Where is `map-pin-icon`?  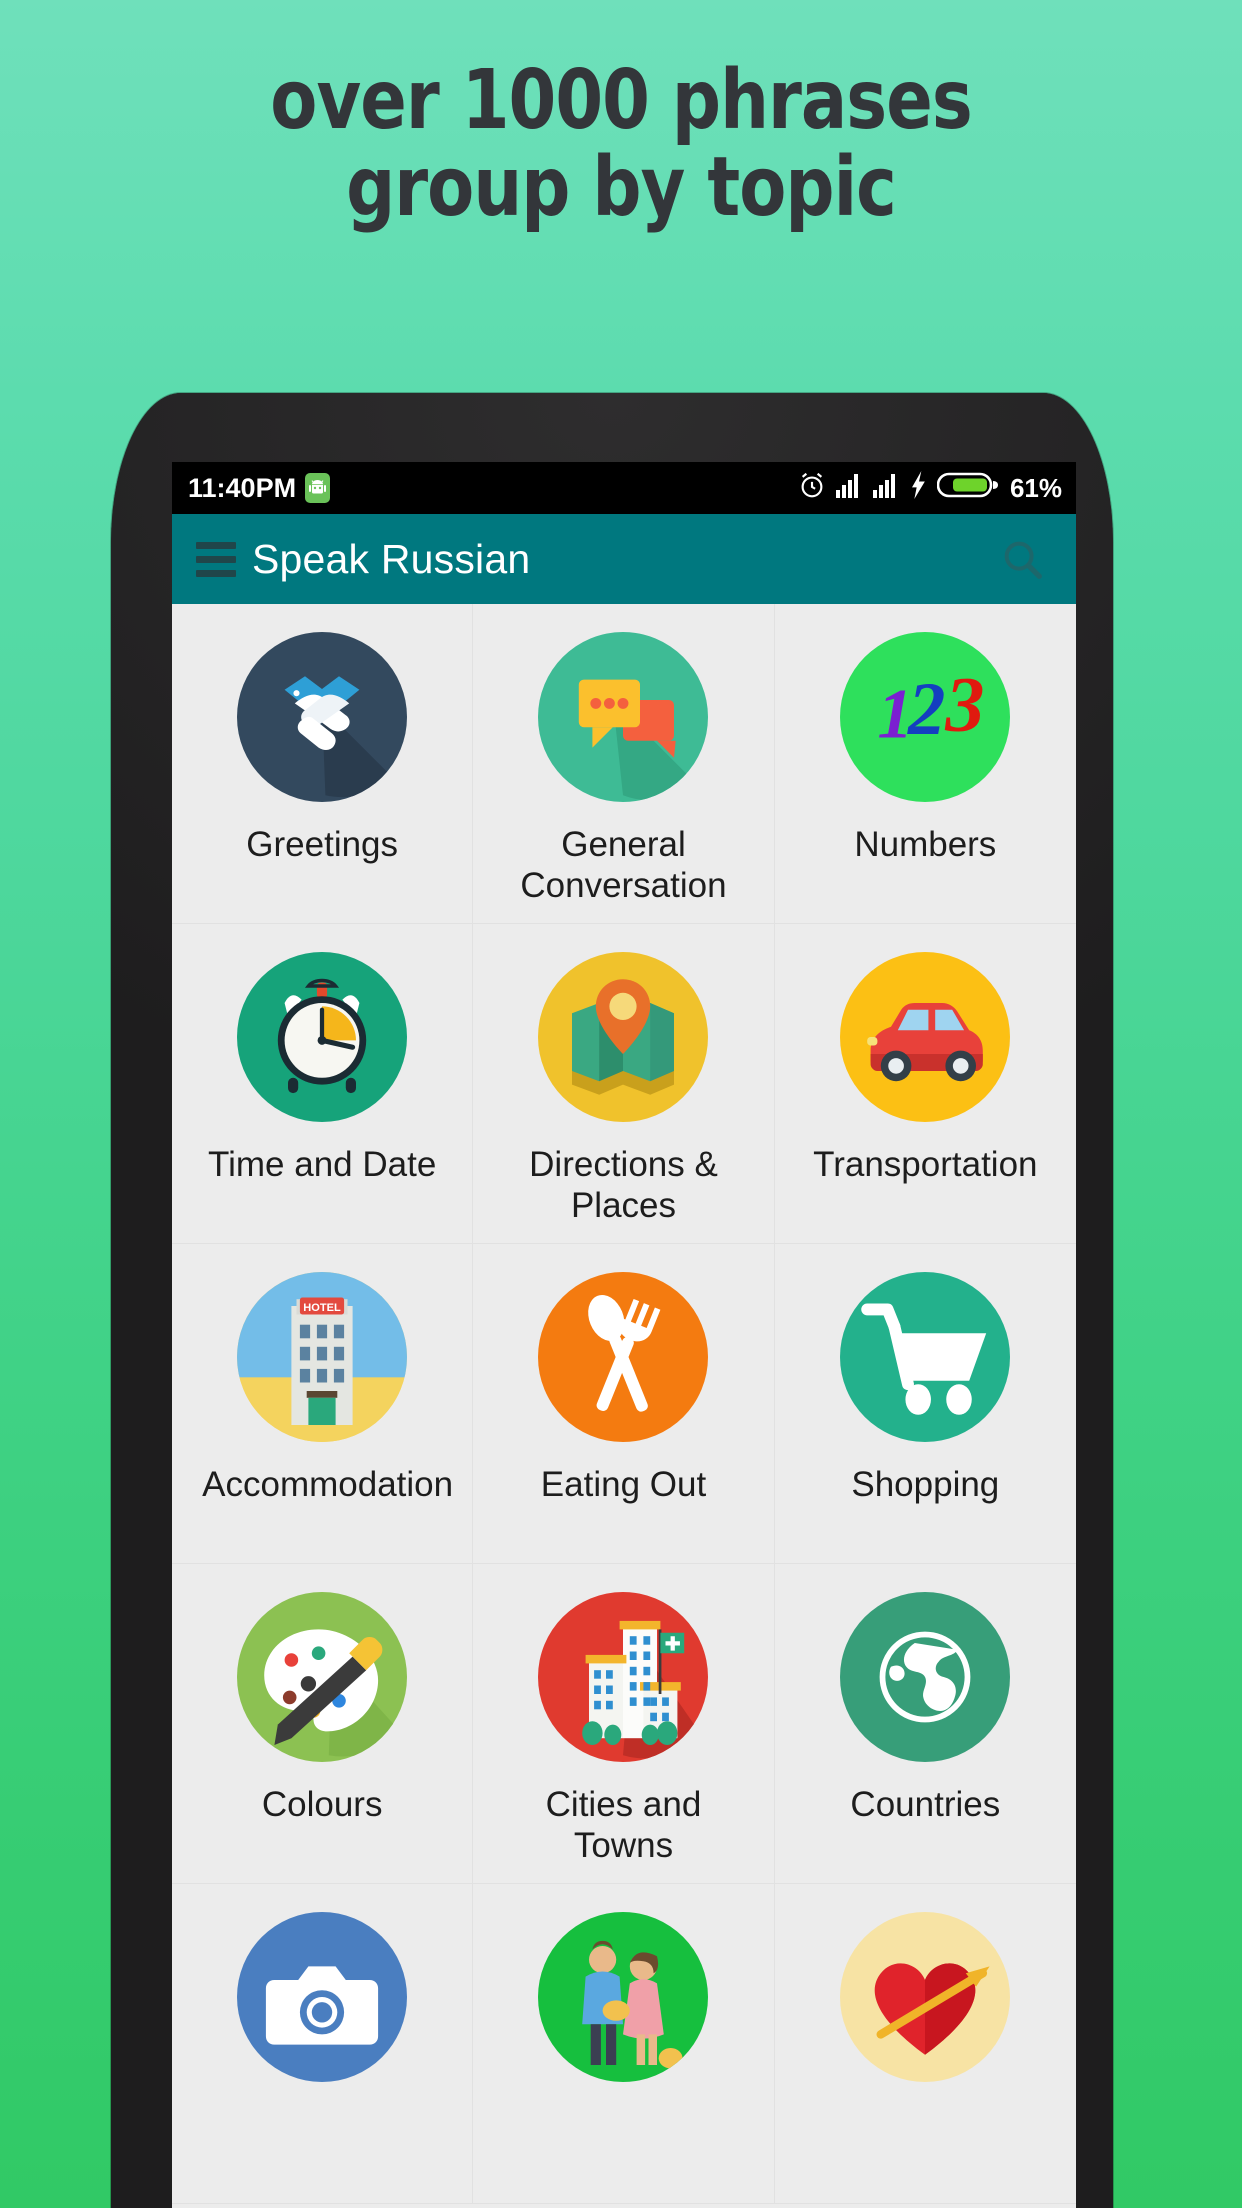 map-pin-icon is located at coordinates (623, 1037).